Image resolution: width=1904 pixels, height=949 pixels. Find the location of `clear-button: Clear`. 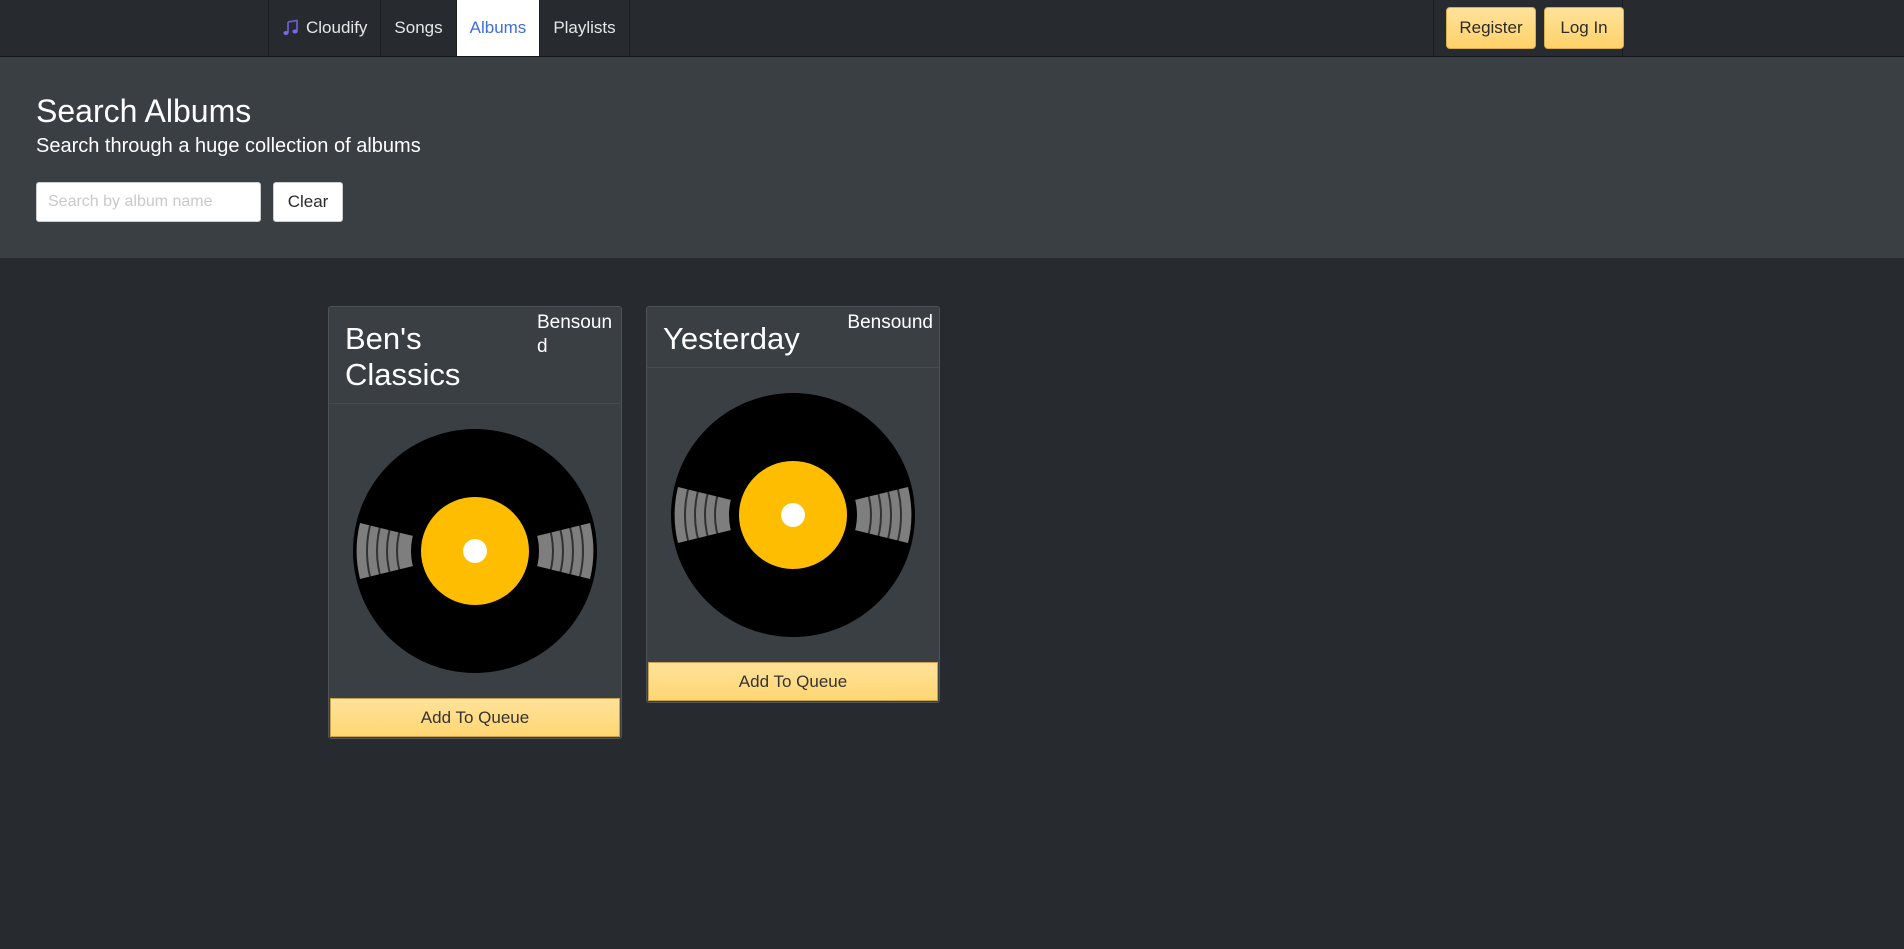

clear-button: Clear is located at coordinates (308, 202).